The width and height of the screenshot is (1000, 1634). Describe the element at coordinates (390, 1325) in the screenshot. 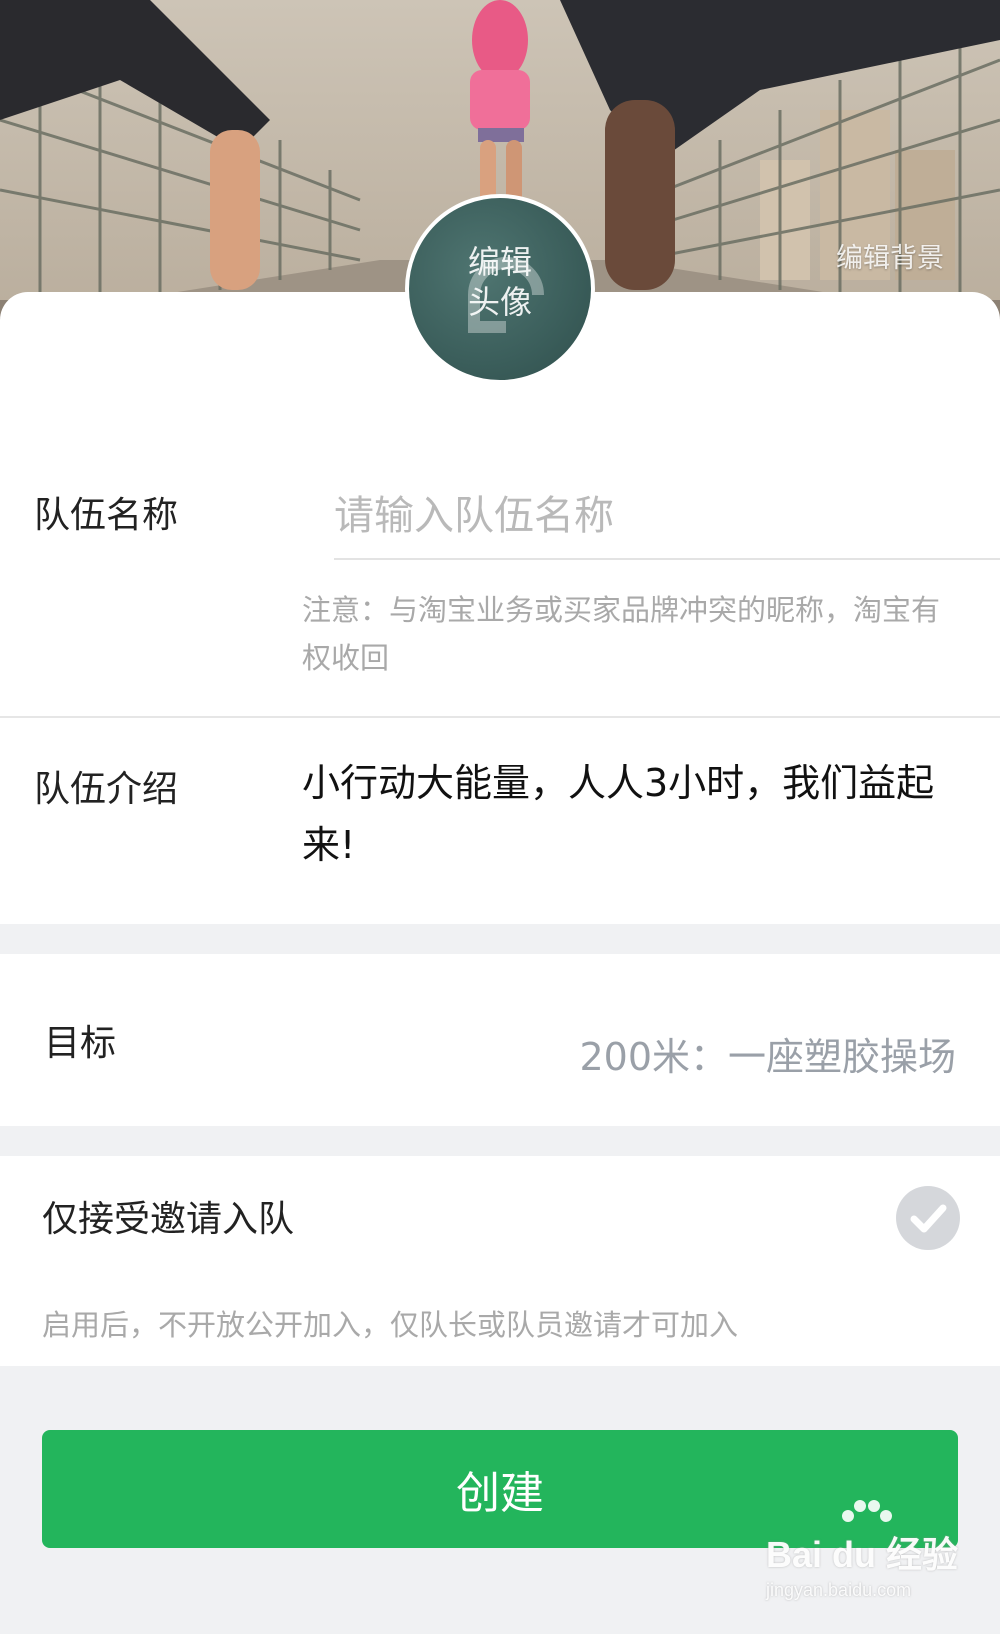

I see `invite-only-hint: 启用后，不开放公开加入，仅队长或队员邀请才可加入` at that location.